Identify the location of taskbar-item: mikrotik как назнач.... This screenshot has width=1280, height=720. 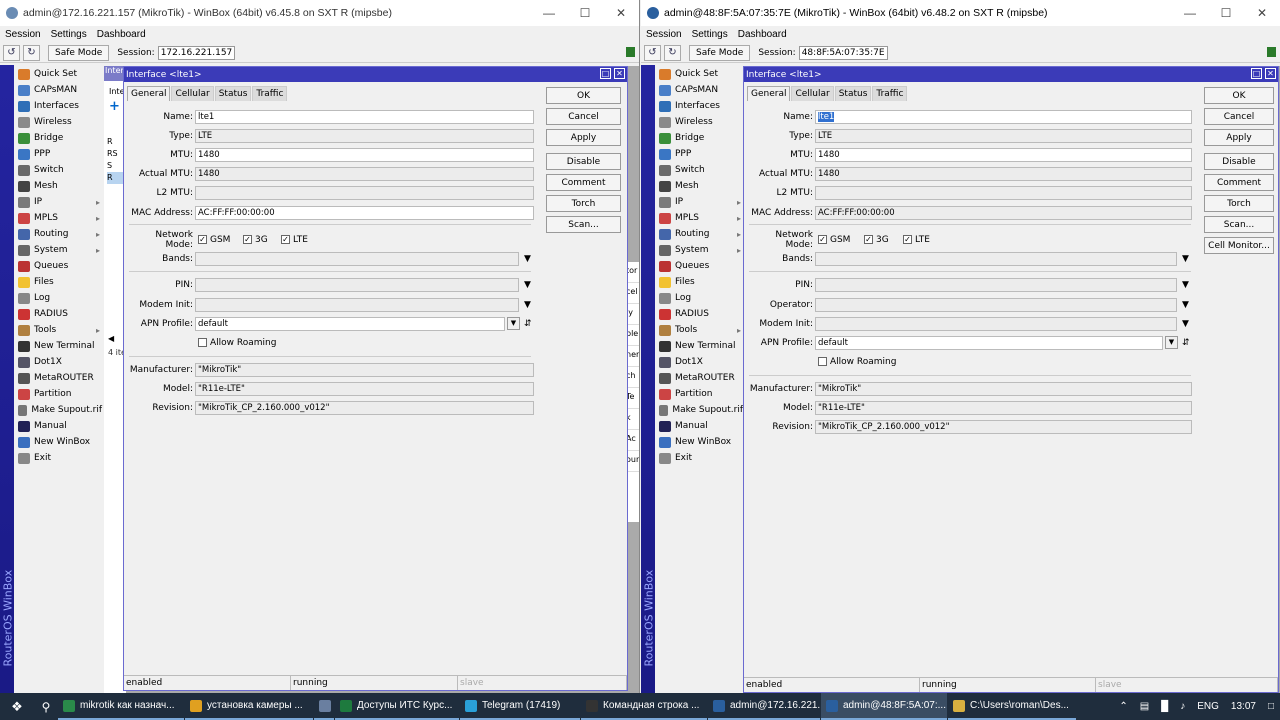
(121, 706).